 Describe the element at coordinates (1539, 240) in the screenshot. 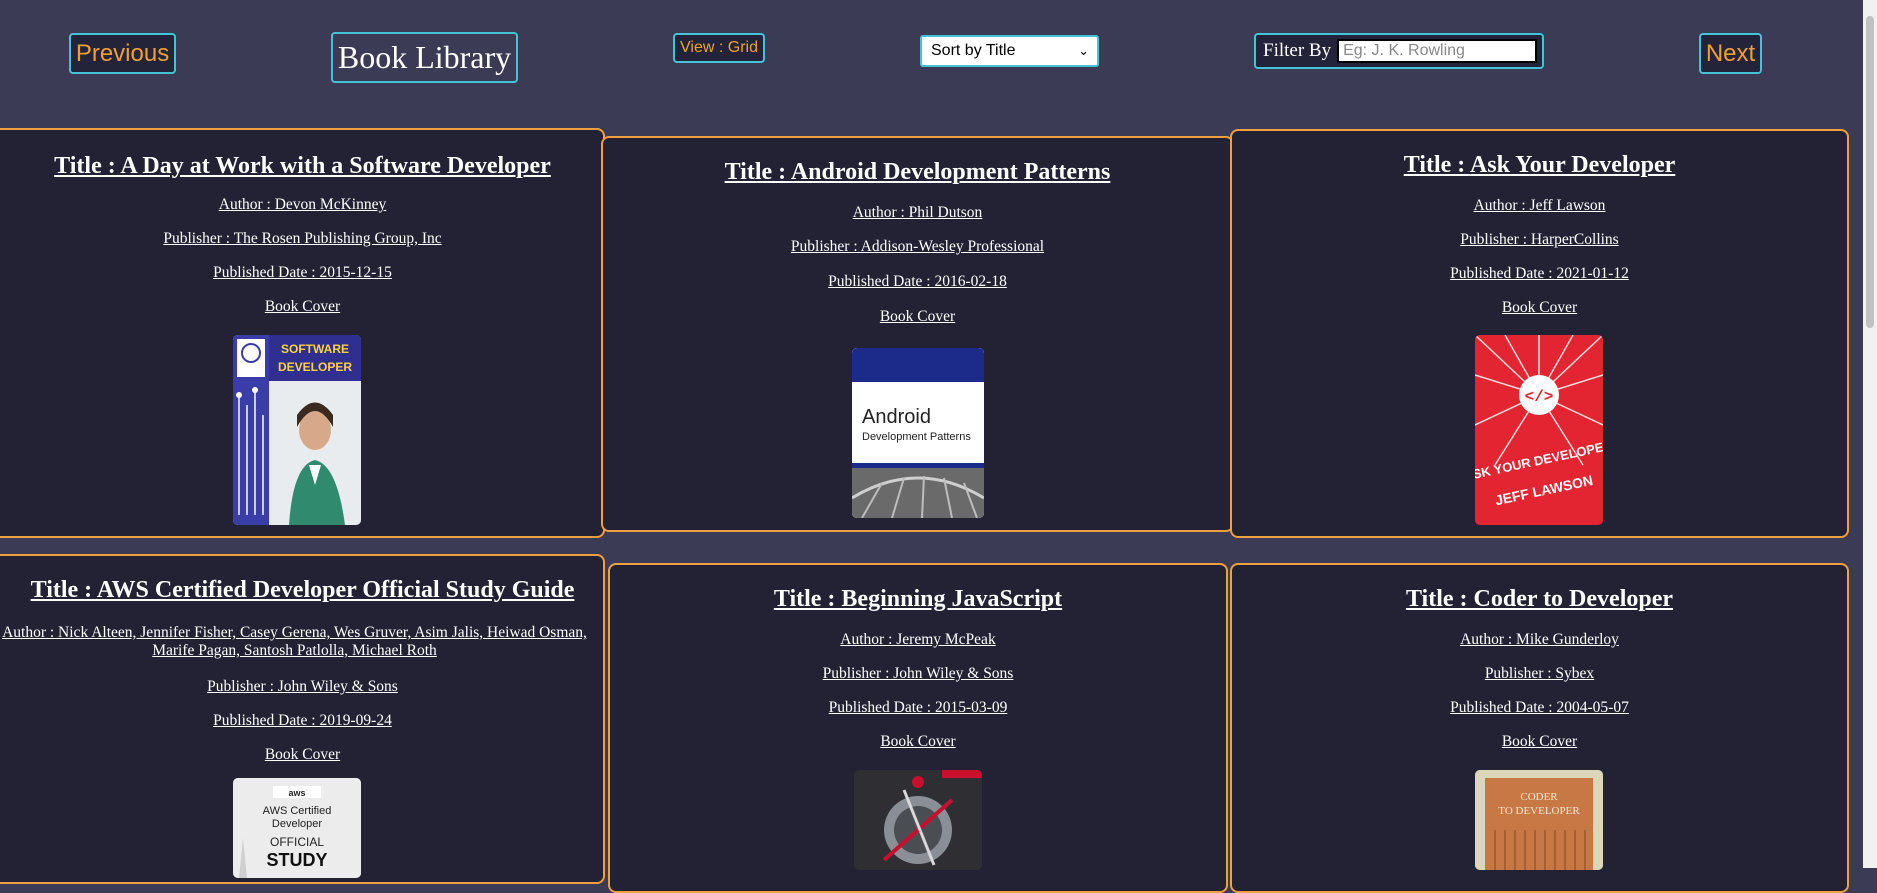

I see `book-publisher: Publisher : HarperCollins` at that location.